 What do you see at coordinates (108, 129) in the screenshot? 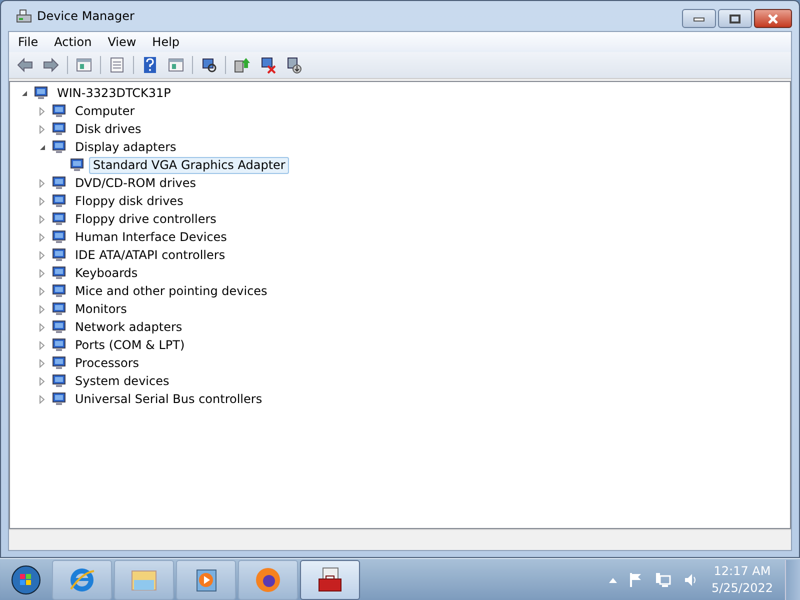
I see `tree-item: Disk drives` at bounding box center [108, 129].